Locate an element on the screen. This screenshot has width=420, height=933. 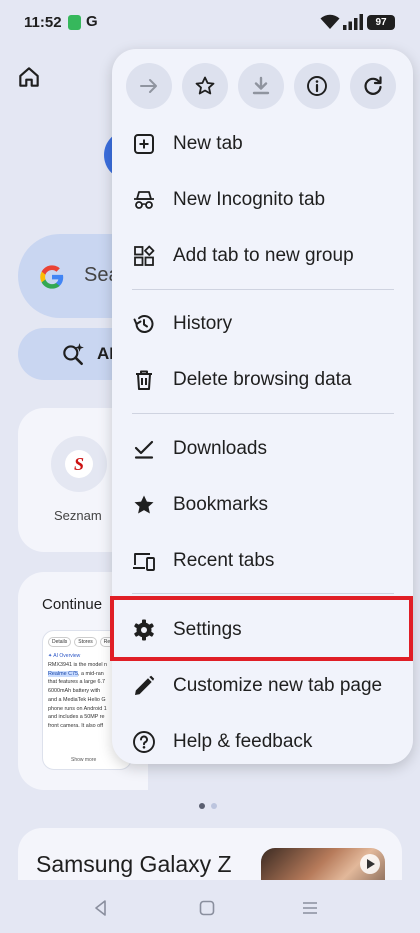
forward-button is located at coordinates (149, 86).